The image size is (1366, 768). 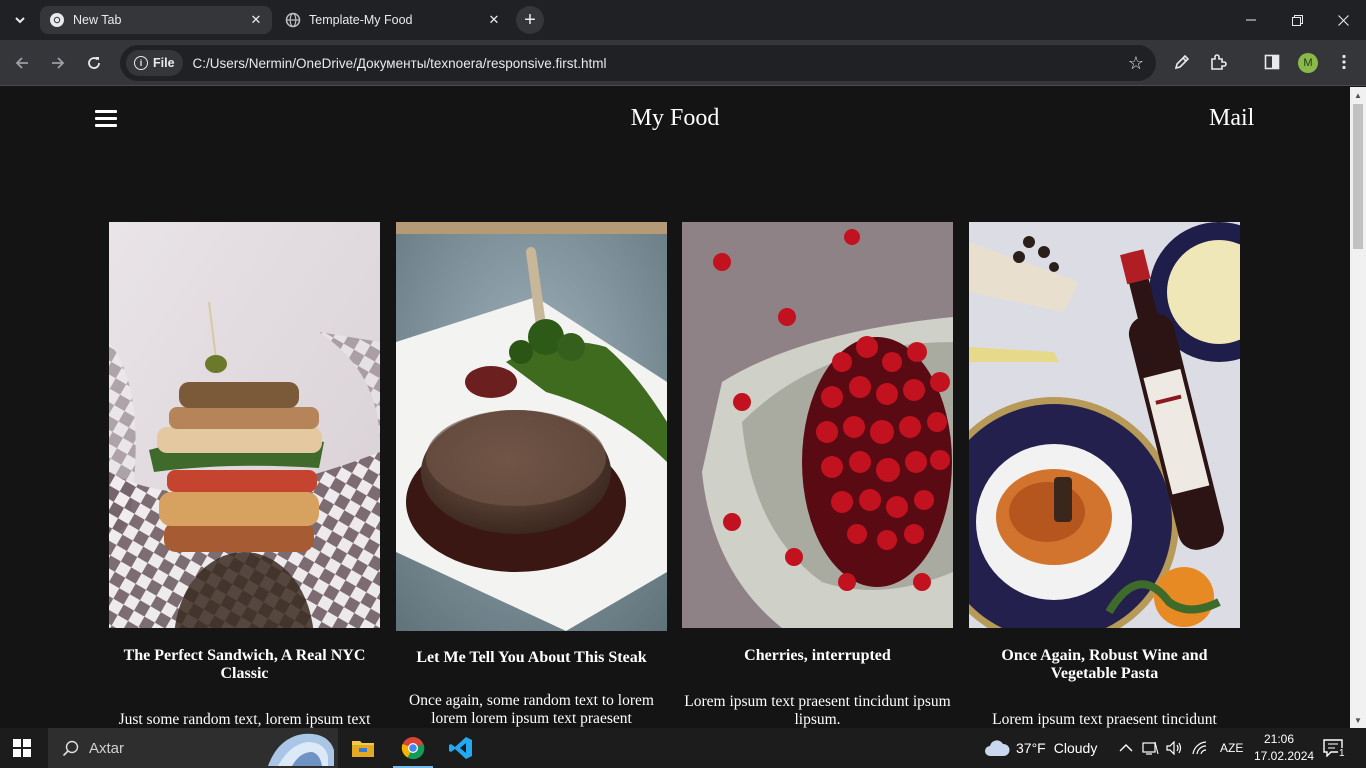 I want to click on close-icon, so click(x=1343, y=20).